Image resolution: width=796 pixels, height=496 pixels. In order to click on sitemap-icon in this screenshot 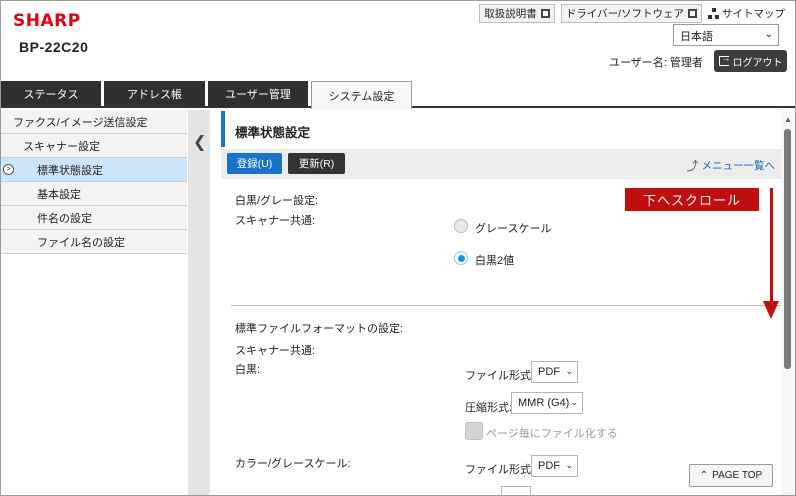, I will do `click(713, 13)`.